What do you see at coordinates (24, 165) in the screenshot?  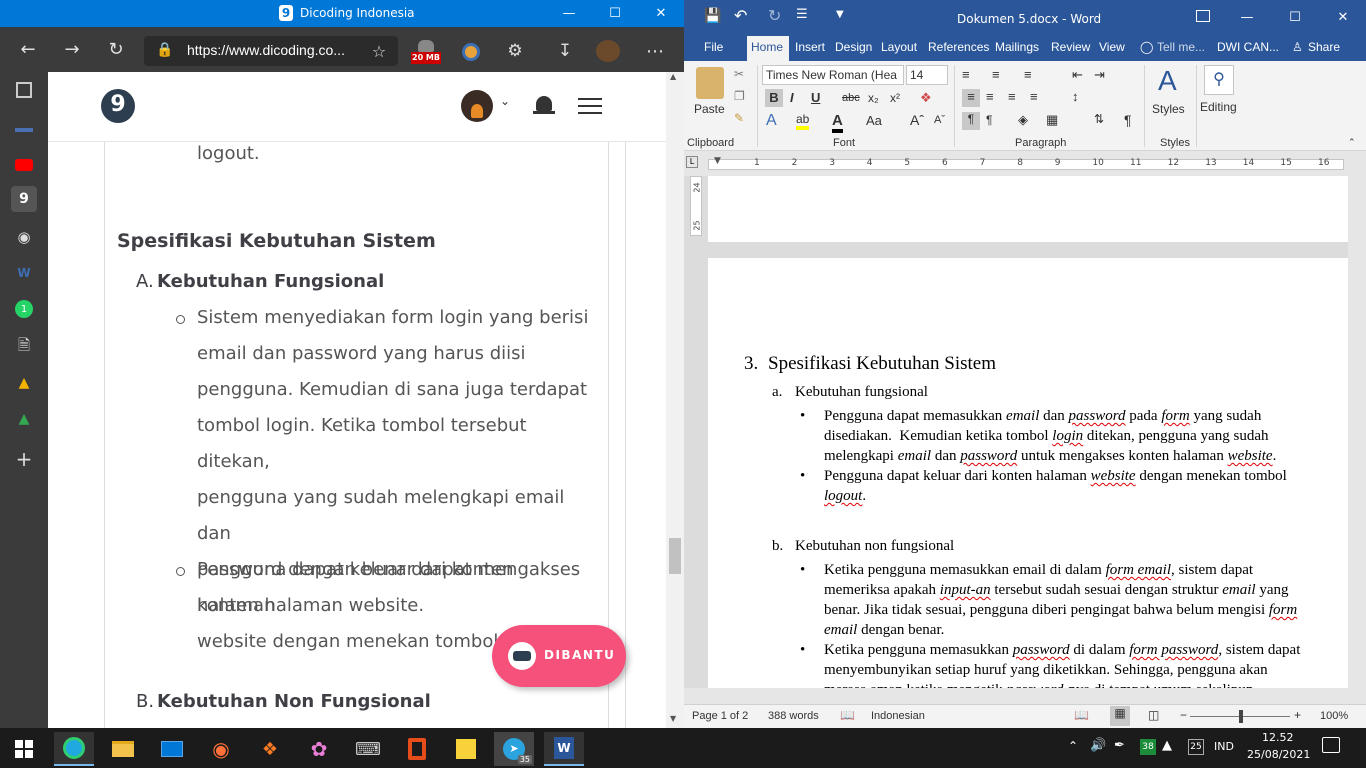 I see `youtube-tab-icon` at bounding box center [24, 165].